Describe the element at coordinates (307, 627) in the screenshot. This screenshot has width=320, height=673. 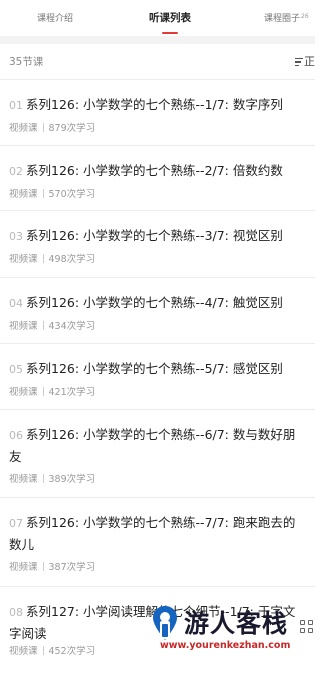
I see `grid-icon` at that location.